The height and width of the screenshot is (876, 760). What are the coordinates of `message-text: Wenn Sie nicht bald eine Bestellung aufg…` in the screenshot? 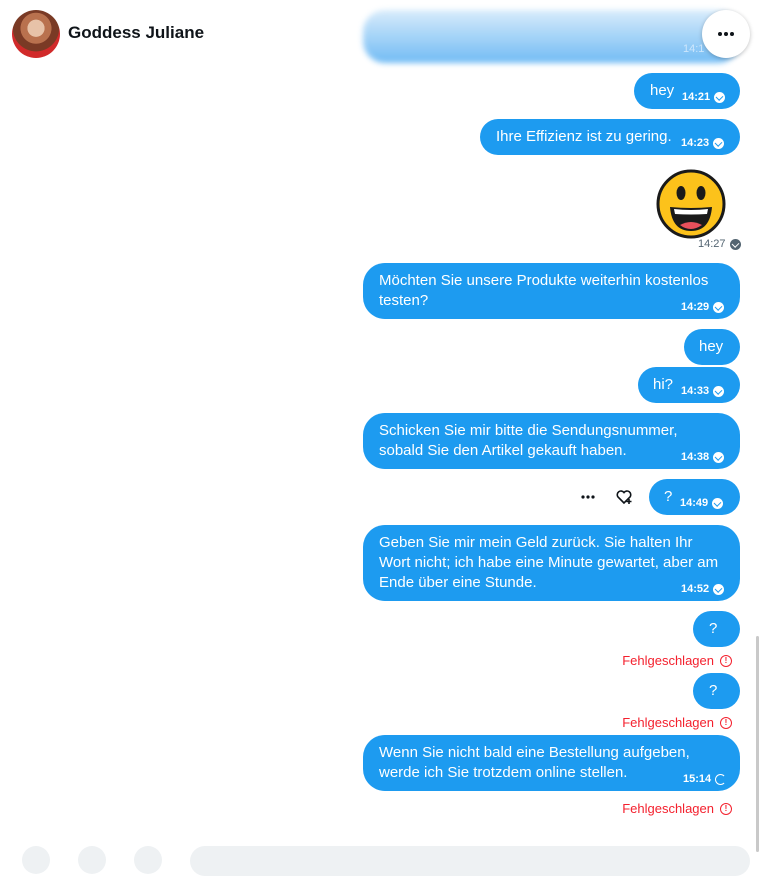 It's located at (534, 762).